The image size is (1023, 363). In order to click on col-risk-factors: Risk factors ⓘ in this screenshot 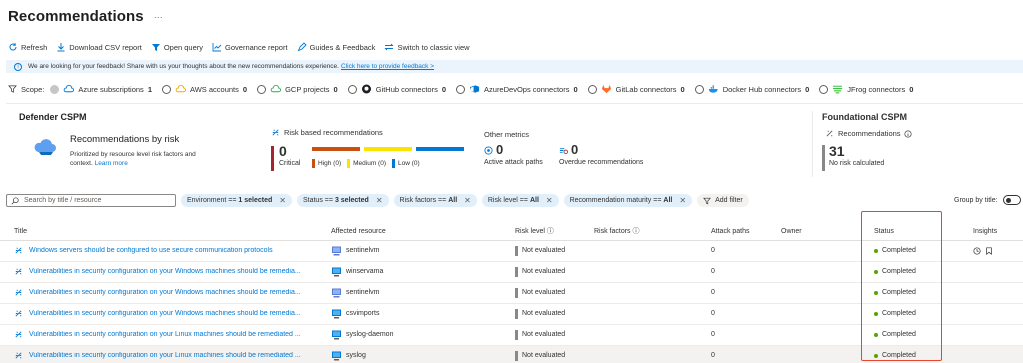, I will do `click(638, 232)`.